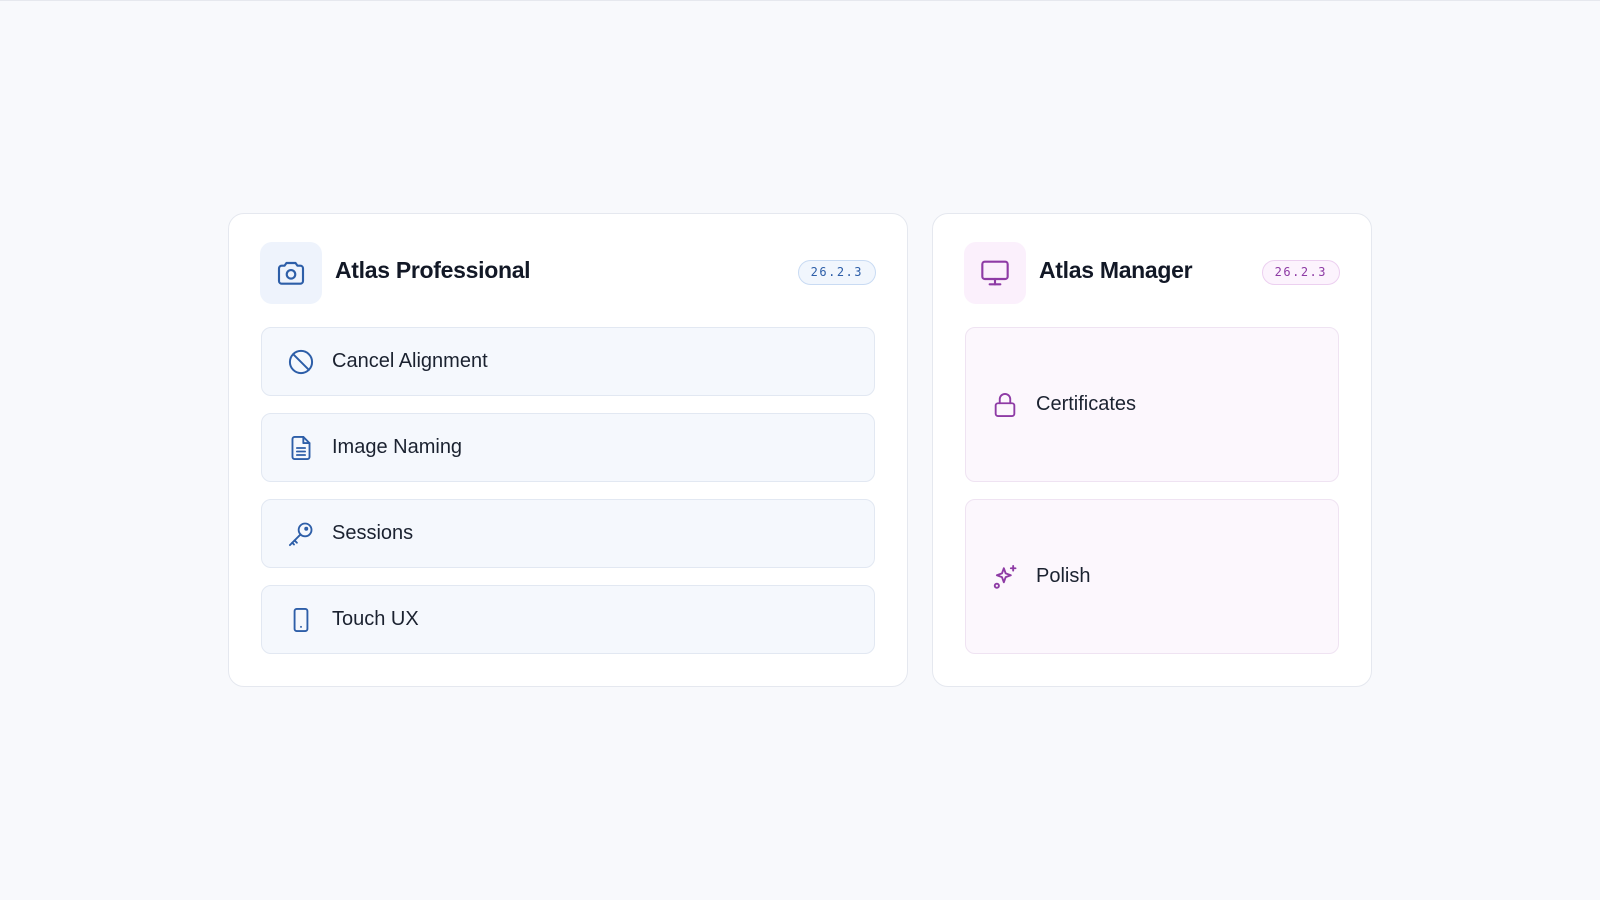 Image resolution: width=1600 pixels, height=900 pixels. What do you see at coordinates (301, 534) in the screenshot?
I see `key-icon` at bounding box center [301, 534].